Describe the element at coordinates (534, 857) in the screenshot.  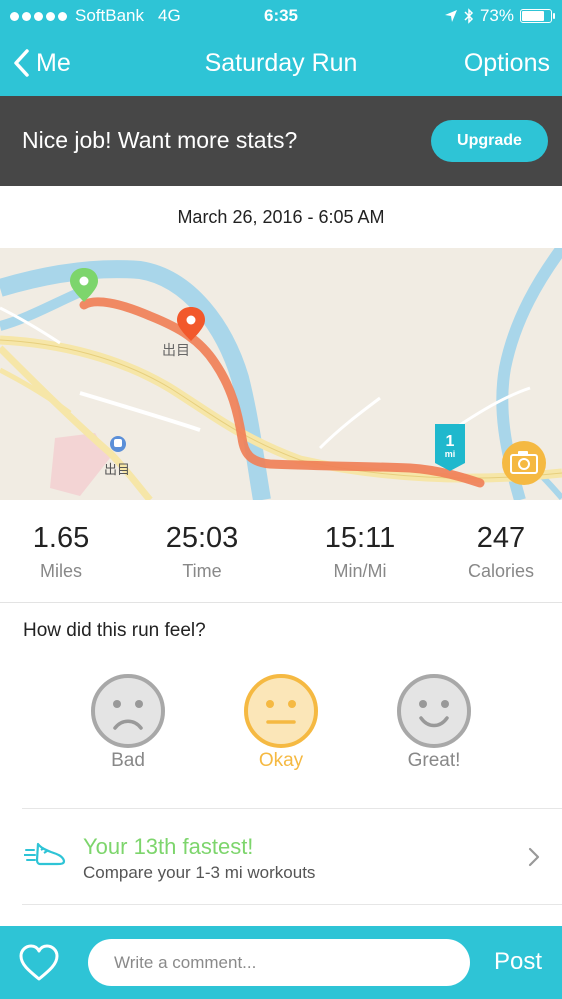
I see `chevron-right-icon` at that location.